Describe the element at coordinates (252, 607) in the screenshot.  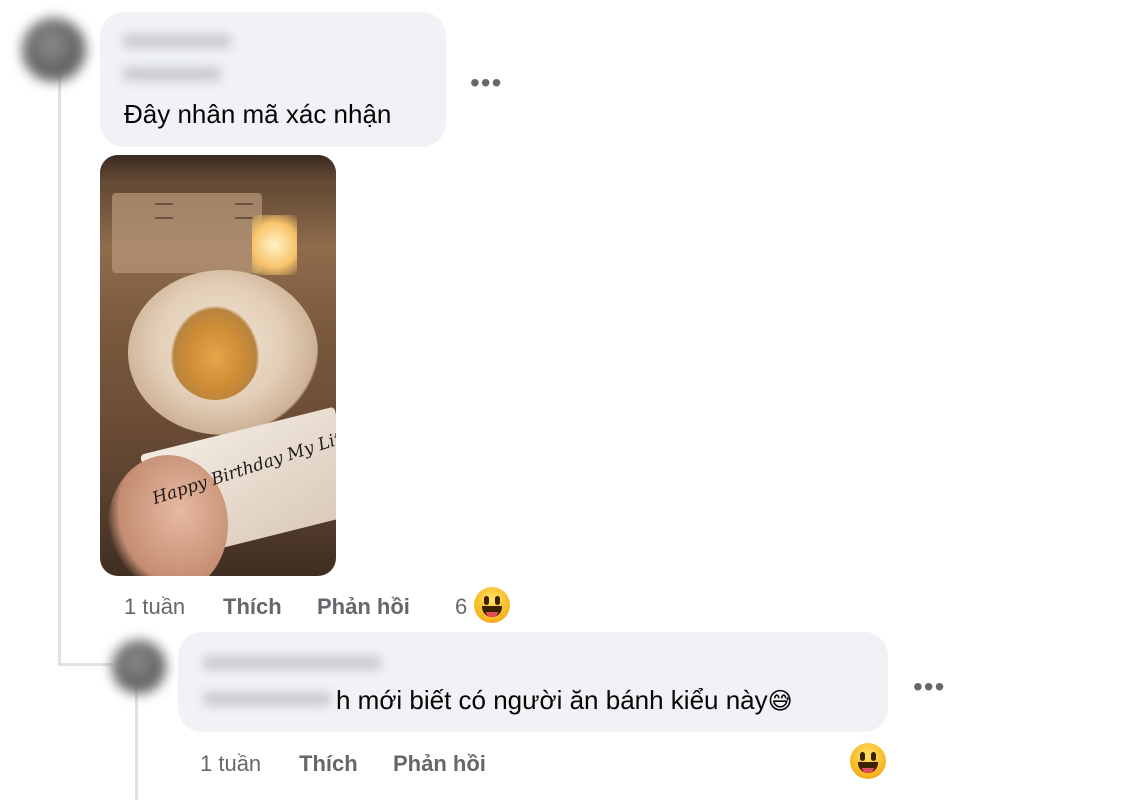
I see `like-button: Thích` at that location.